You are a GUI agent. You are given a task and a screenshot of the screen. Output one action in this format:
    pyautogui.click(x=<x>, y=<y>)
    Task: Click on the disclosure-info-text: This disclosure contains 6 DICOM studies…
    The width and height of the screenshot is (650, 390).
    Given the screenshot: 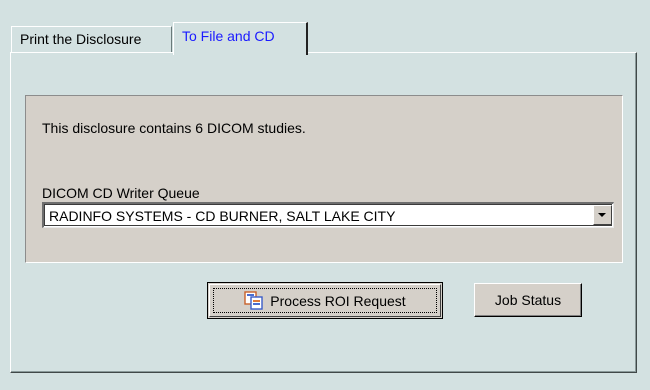 What is the action you would take?
    pyautogui.click(x=174, y=128)
    